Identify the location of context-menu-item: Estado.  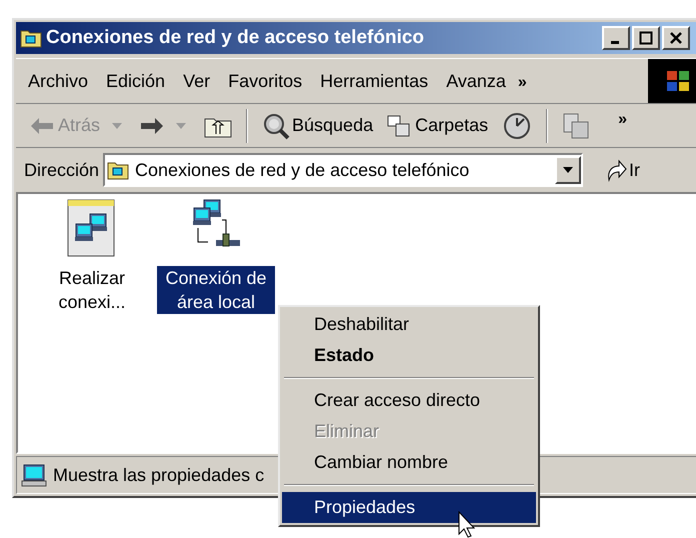
(409, 355).